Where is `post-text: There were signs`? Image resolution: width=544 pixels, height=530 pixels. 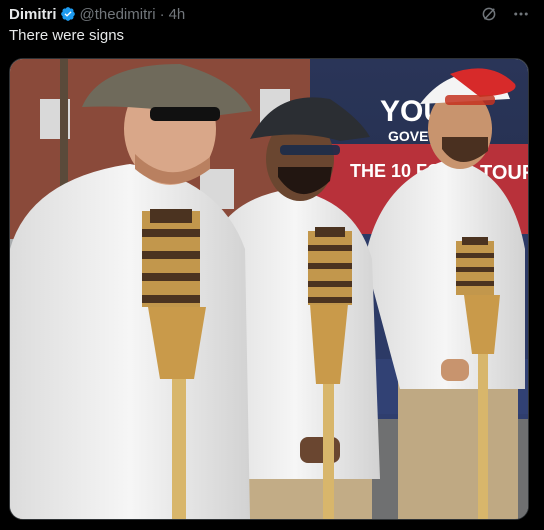
post-text: There were signs is located at coordinates (67, 35).